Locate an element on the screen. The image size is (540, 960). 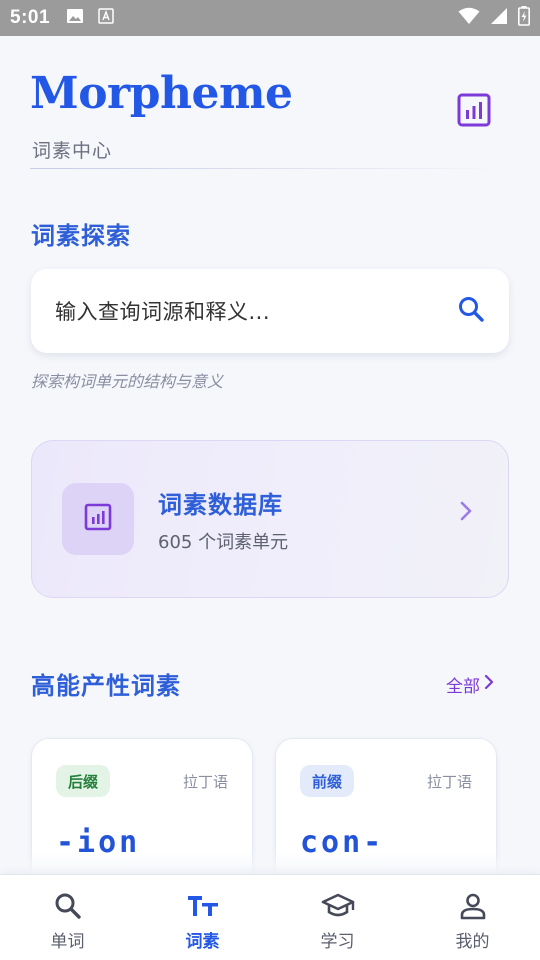
status-bar: 5:01 is located at coordinates (270, 18).